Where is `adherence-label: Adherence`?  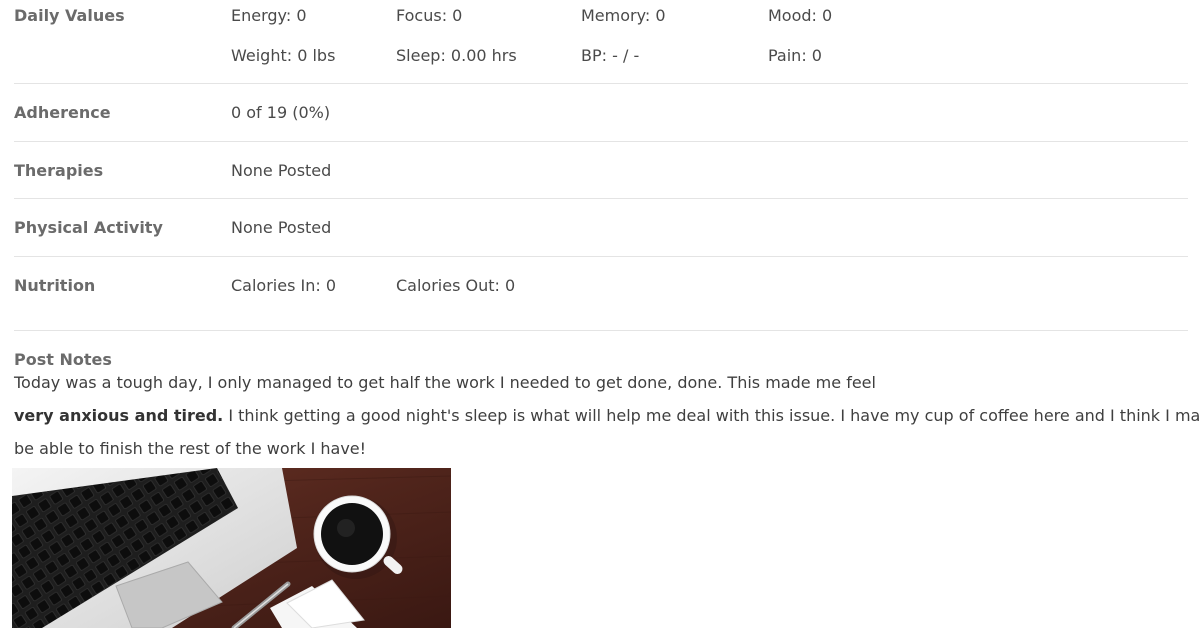 adherence-label: Adherence is located at coordinates (62, 112).